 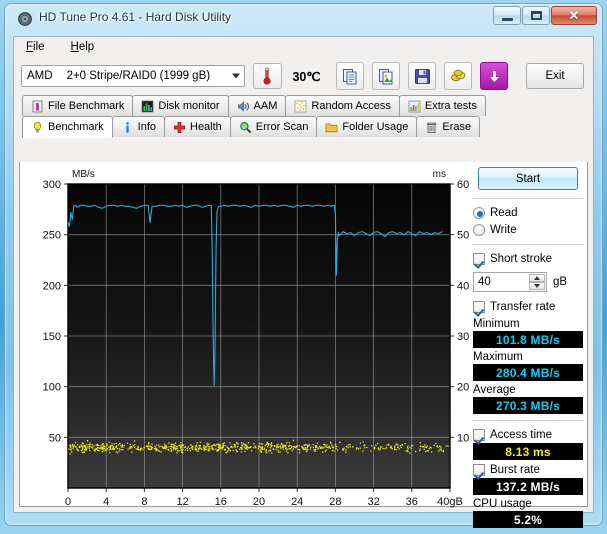 I want to click on start-button: Start, so click(x=528, y=178).